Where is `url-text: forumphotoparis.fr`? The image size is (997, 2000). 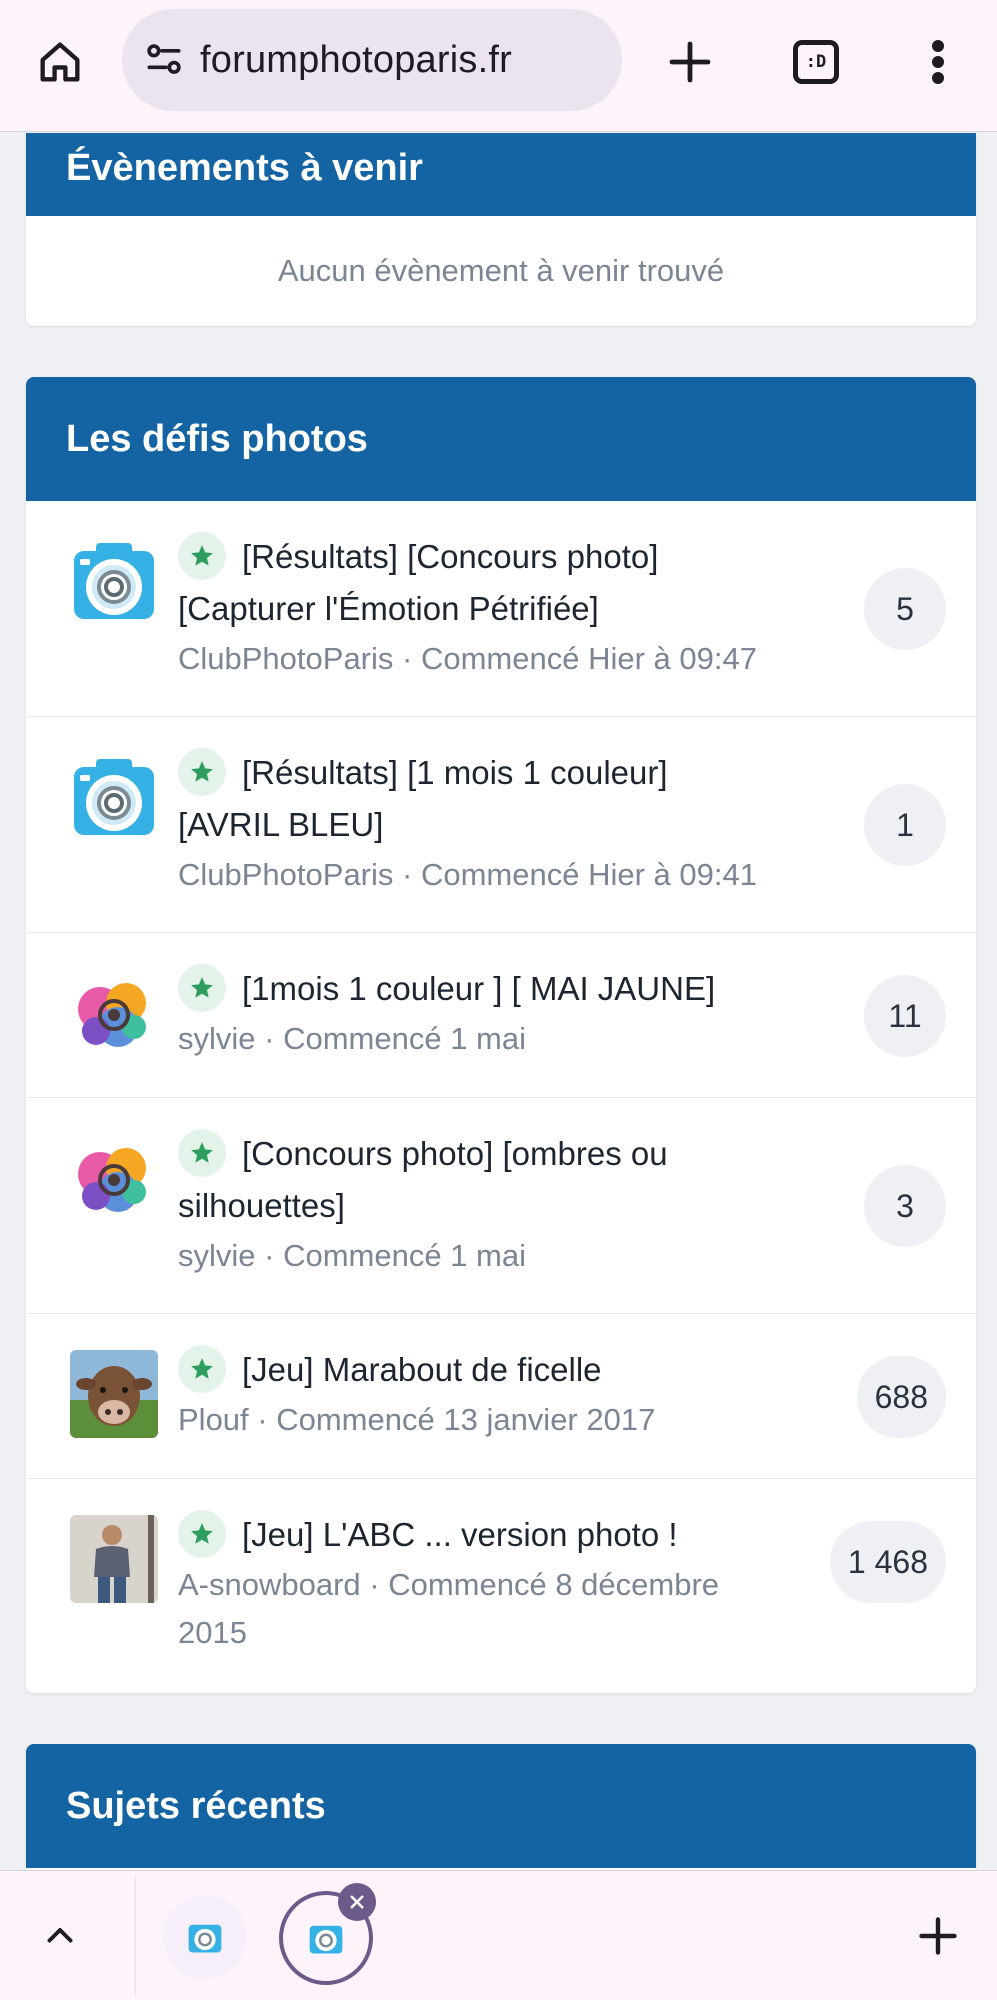
url-text: forumphotoparis.fr is located at coordinates (356, 60).